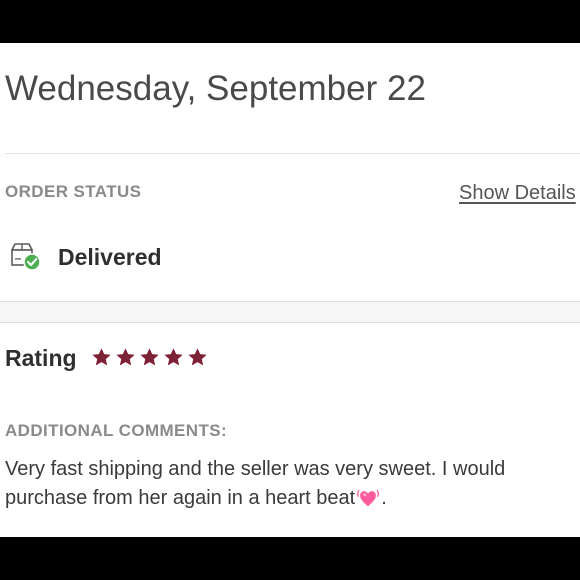  What do you see at coordinates (25, 256) in the screenshot?
I see `package-delivered-icon` at bounding box center [25, 256].